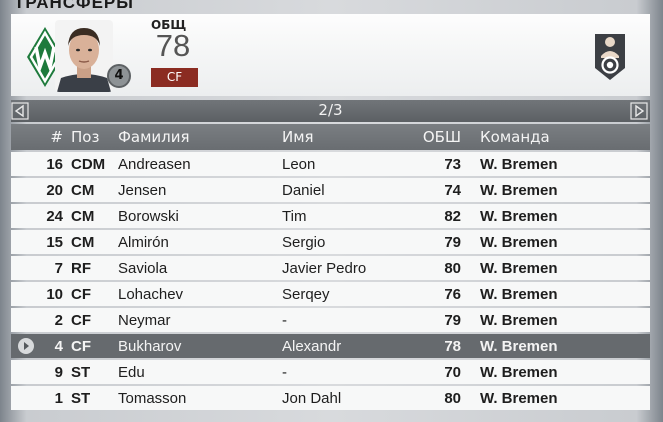  What do you see at coordinates (639, 111) in the screenshot?
I see `next-page-button` at bounding box center [639, 111].